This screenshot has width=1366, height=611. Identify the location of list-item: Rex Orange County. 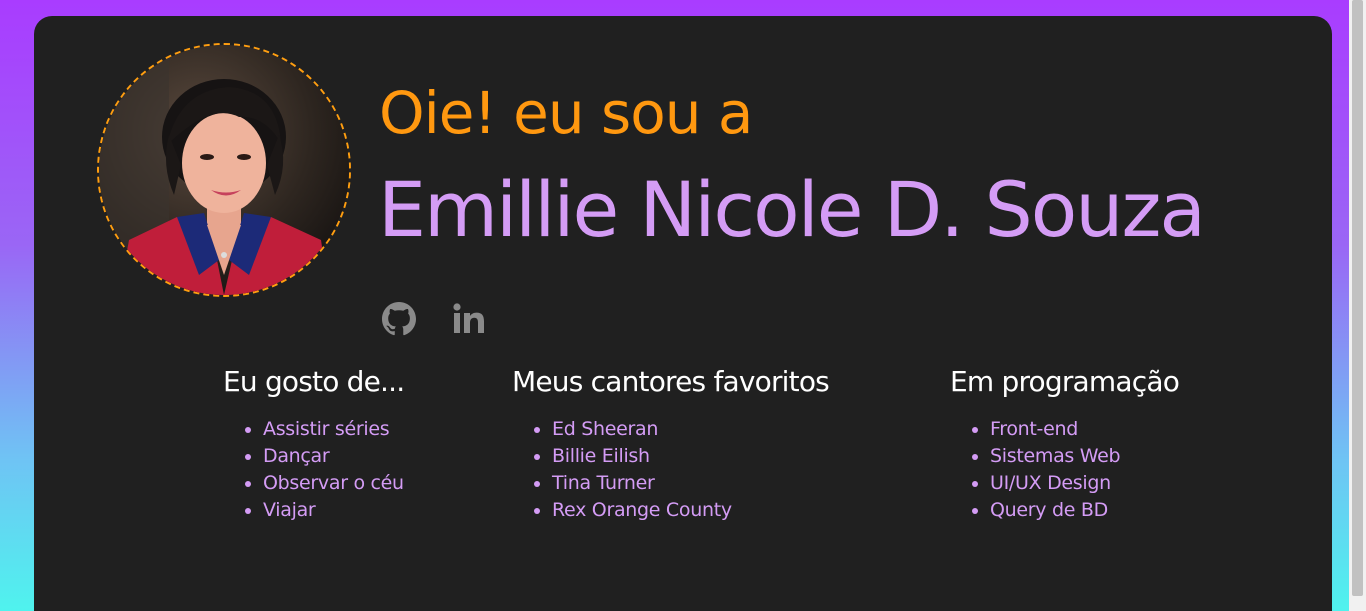
(690, 510).